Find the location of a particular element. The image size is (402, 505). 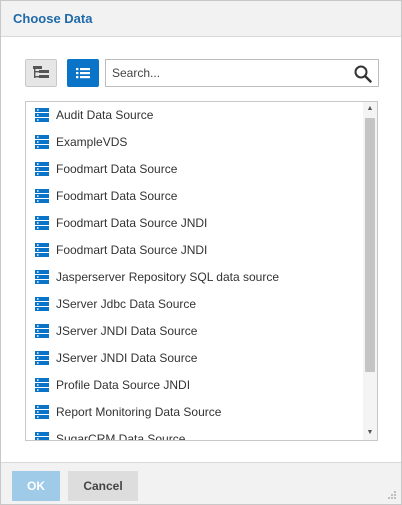

scrollbar-thumb is located at coordinates (370, 245).